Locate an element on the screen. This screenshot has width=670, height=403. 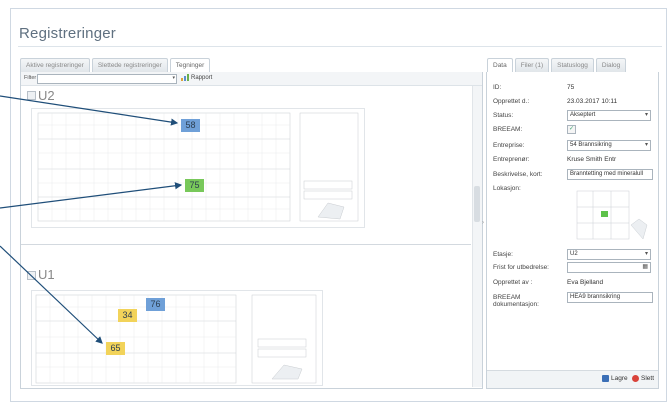
entreprise-select: 54 Brannsikring ▾ is located at coordinates (609, 145).